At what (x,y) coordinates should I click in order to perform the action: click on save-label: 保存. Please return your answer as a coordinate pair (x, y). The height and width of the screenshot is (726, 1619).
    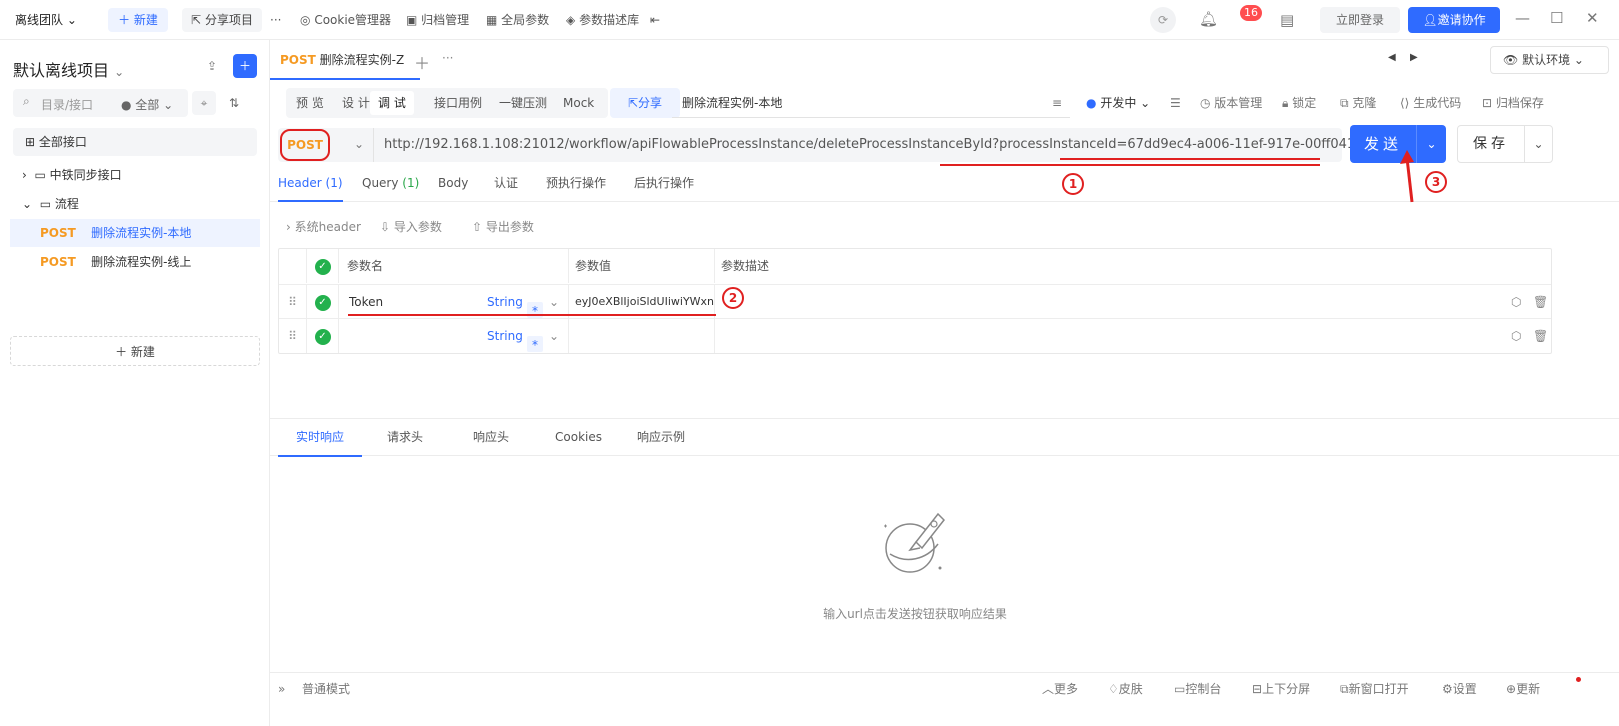
    Looking at the image, I should click on (1491, 144).